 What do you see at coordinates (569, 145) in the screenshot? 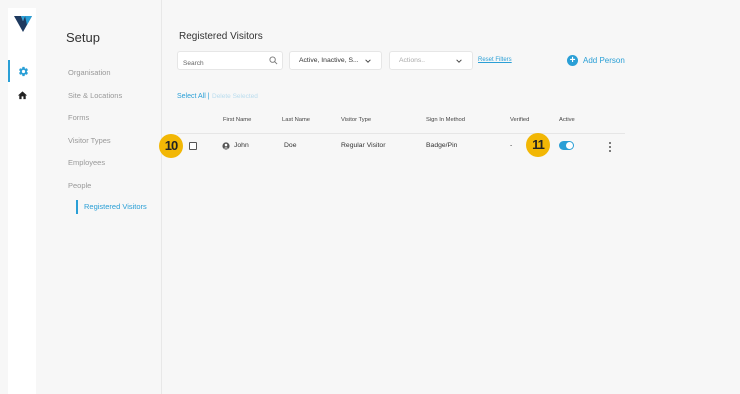
I see `toggle-knob` at bounding box center [569, 145].